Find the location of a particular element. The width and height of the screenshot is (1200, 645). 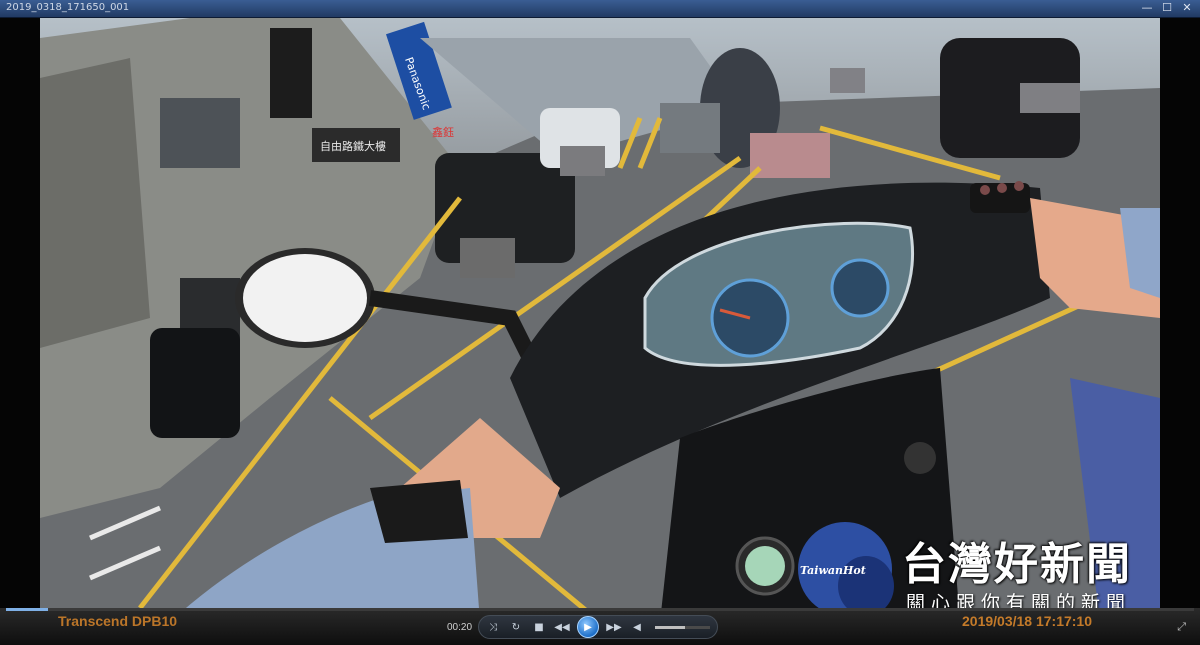

volume-slider is located at coordinates (682, 627).